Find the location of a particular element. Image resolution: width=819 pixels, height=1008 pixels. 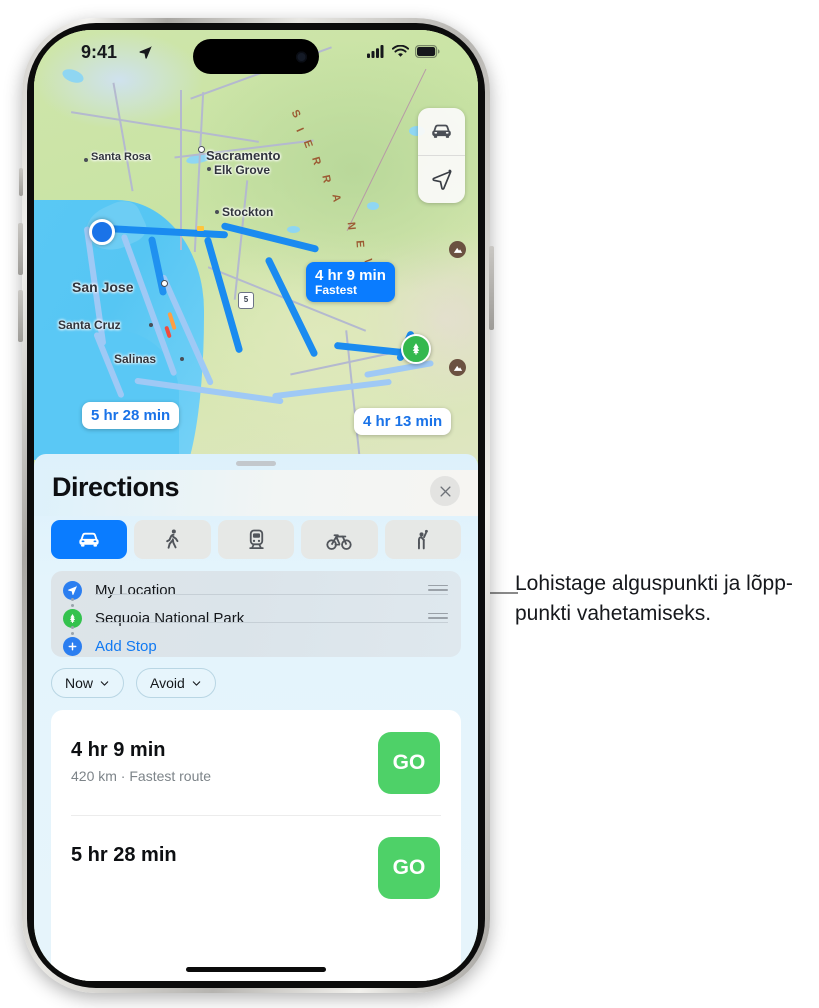

volume-down-button is located at coordinates (20, 316).